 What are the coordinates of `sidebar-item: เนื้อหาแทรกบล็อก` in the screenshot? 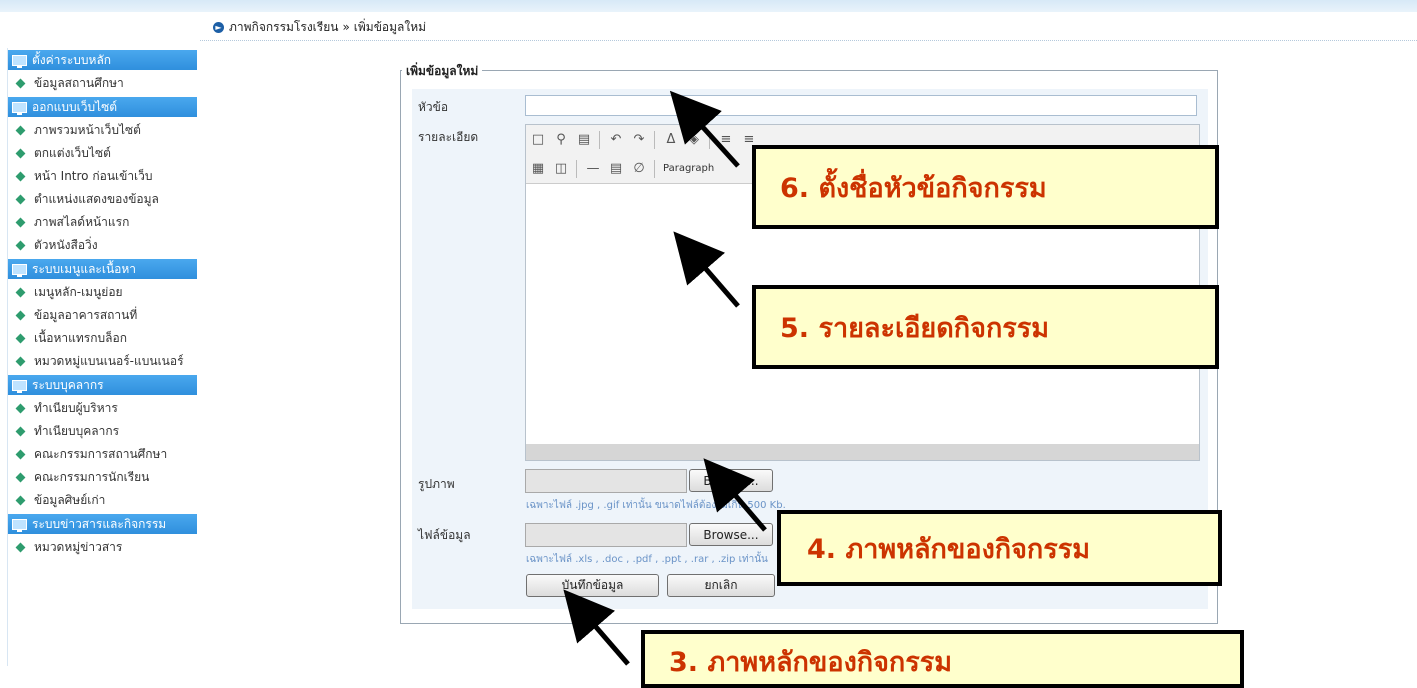 It's located at (102, 338).